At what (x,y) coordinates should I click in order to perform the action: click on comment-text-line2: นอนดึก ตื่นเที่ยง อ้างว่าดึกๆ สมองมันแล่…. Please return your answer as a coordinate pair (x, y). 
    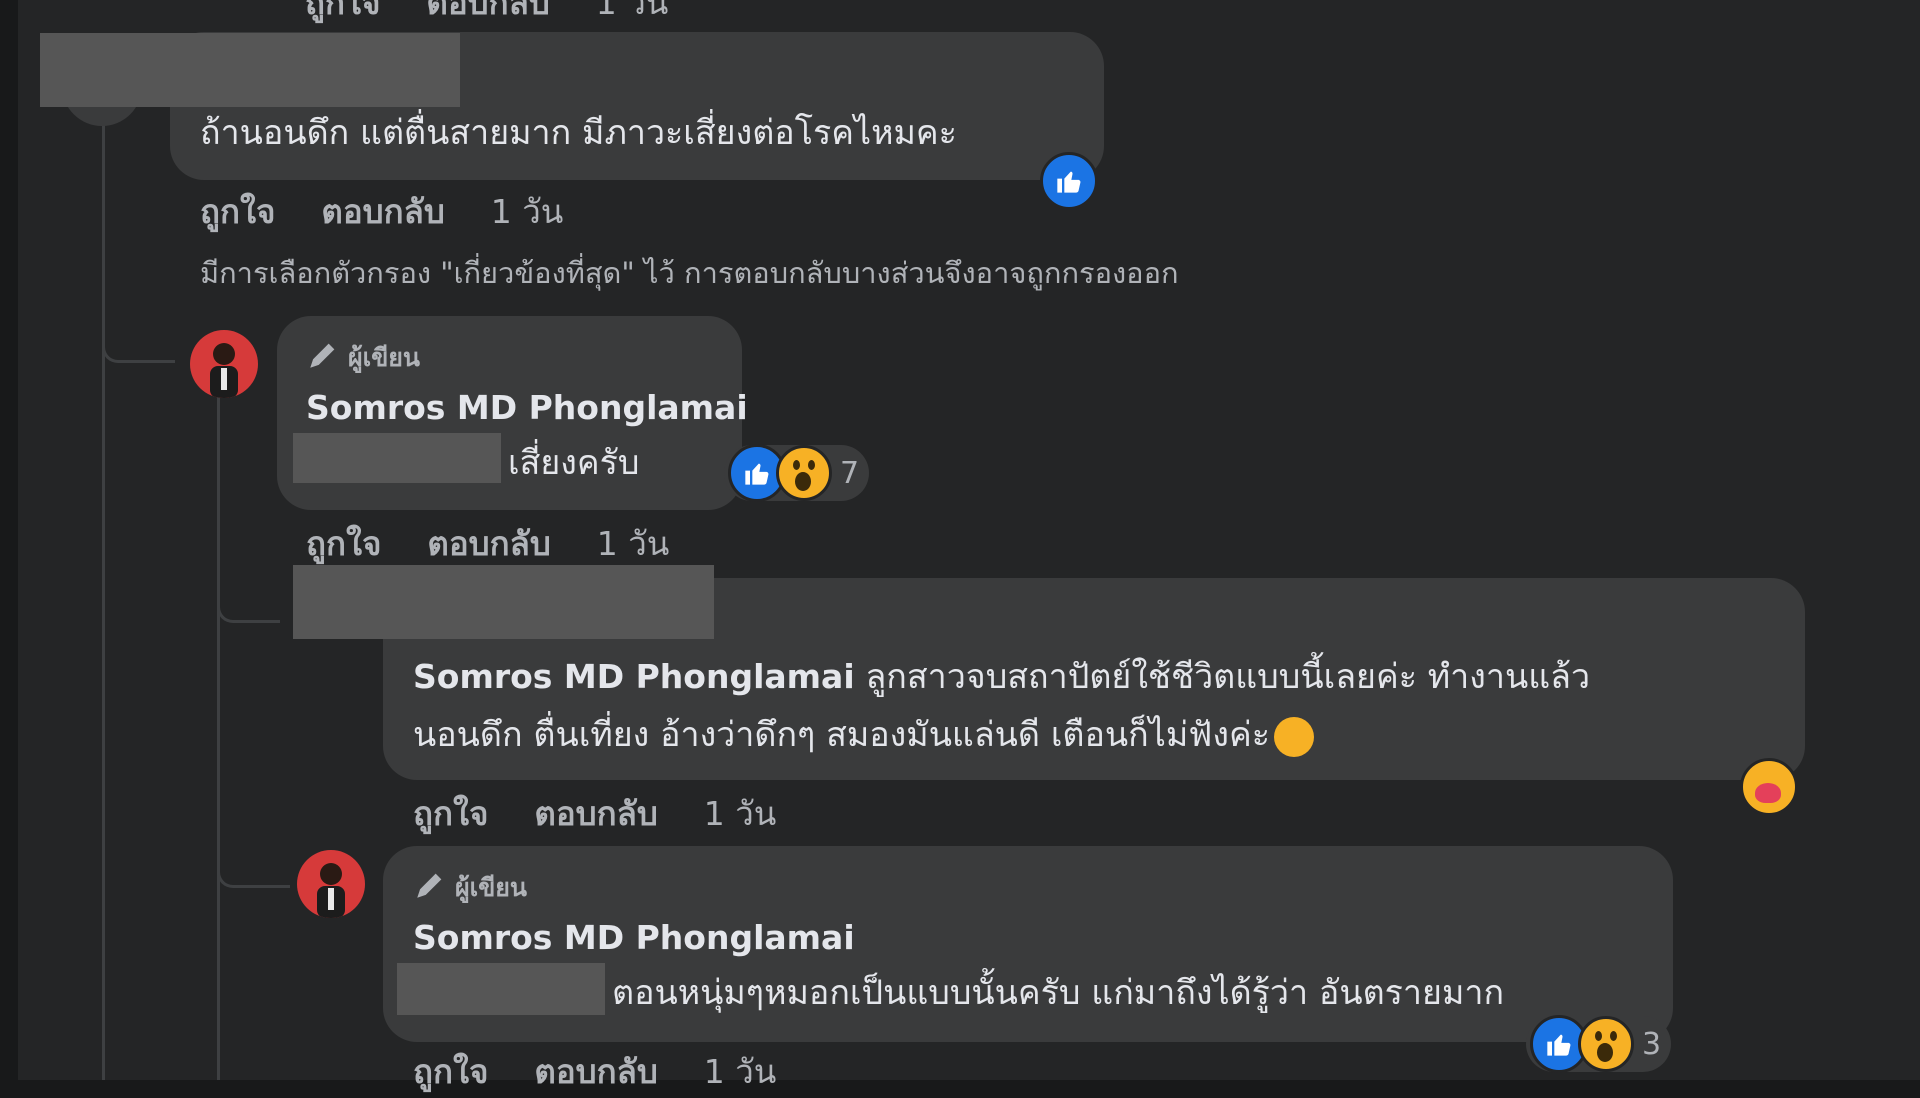
    Looking at the image, I should click on (863, 735).